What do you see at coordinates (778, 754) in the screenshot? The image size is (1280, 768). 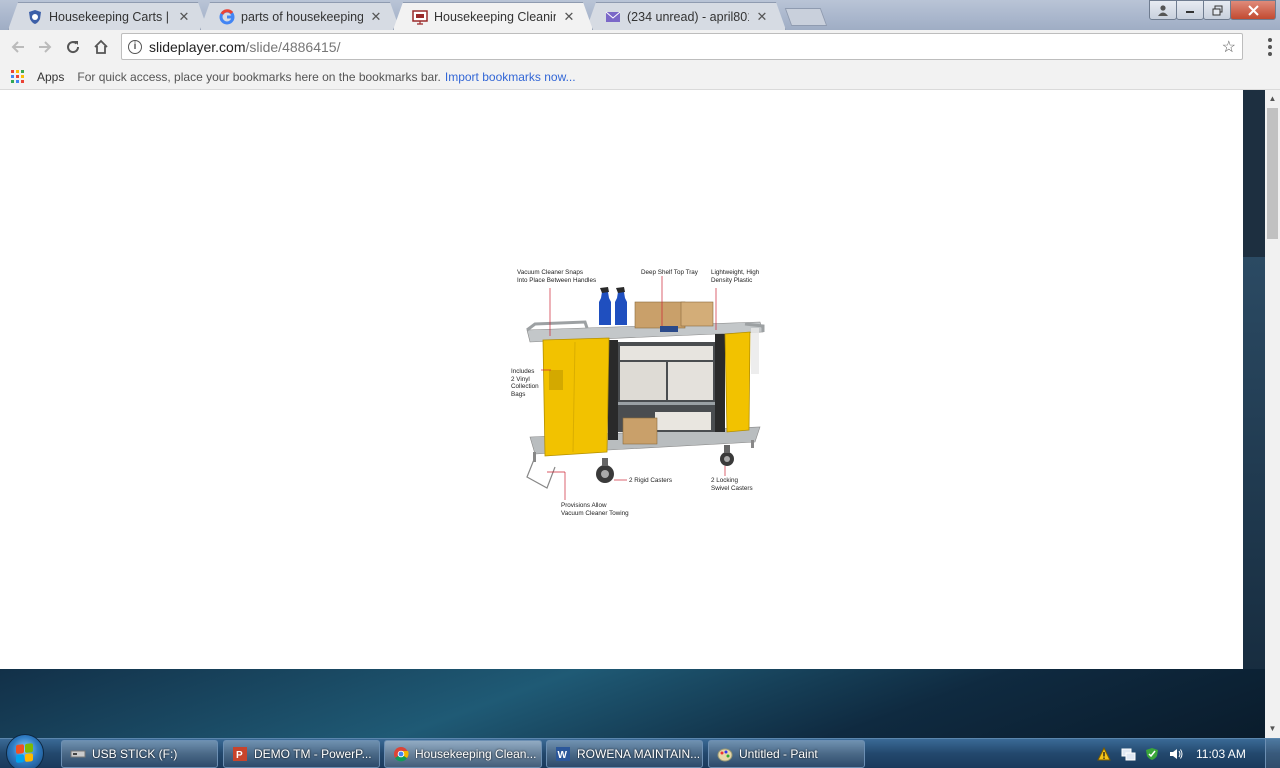 I see `taskbar-item-label: Untitled - Paint` at bounding box center [778, 754].